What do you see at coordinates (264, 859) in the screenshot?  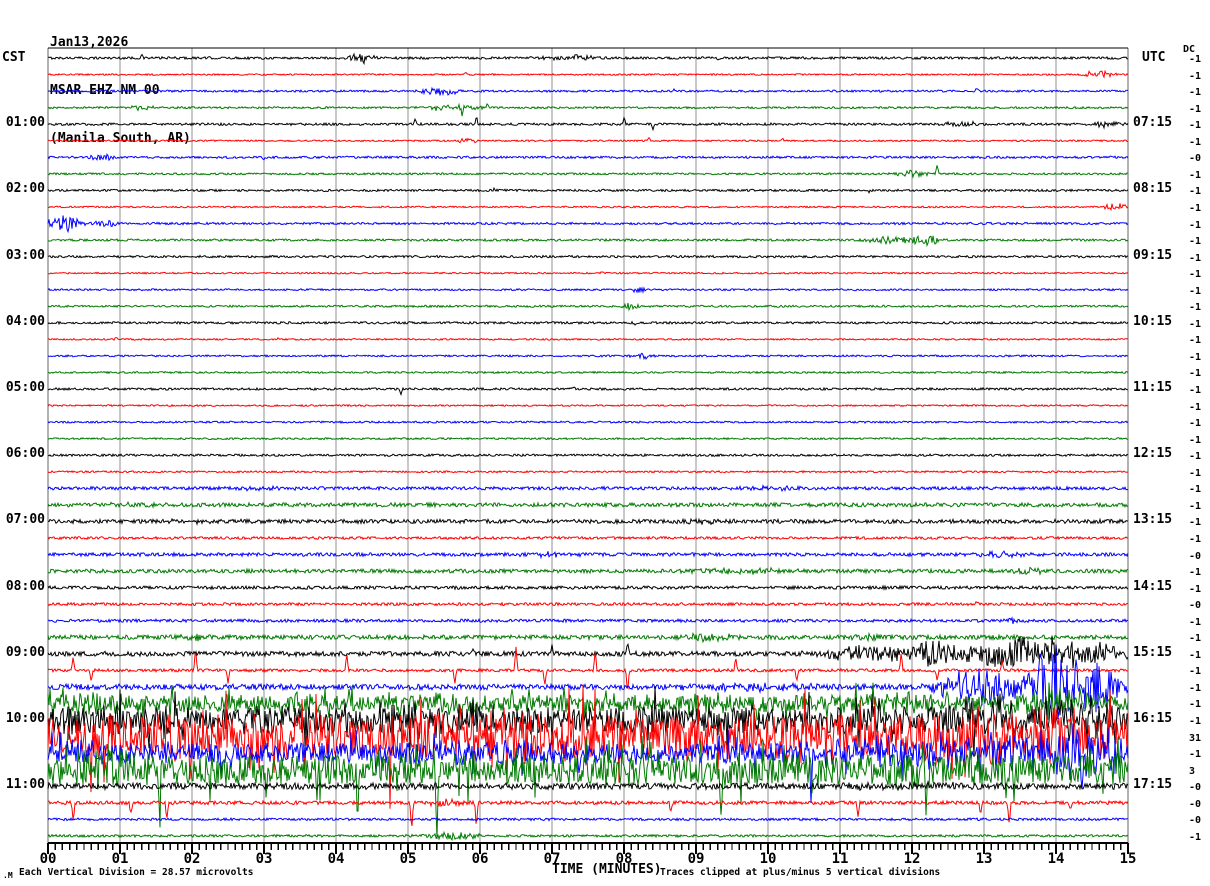 I see `x-tick-label: 03` at bounding box center [264, 859].